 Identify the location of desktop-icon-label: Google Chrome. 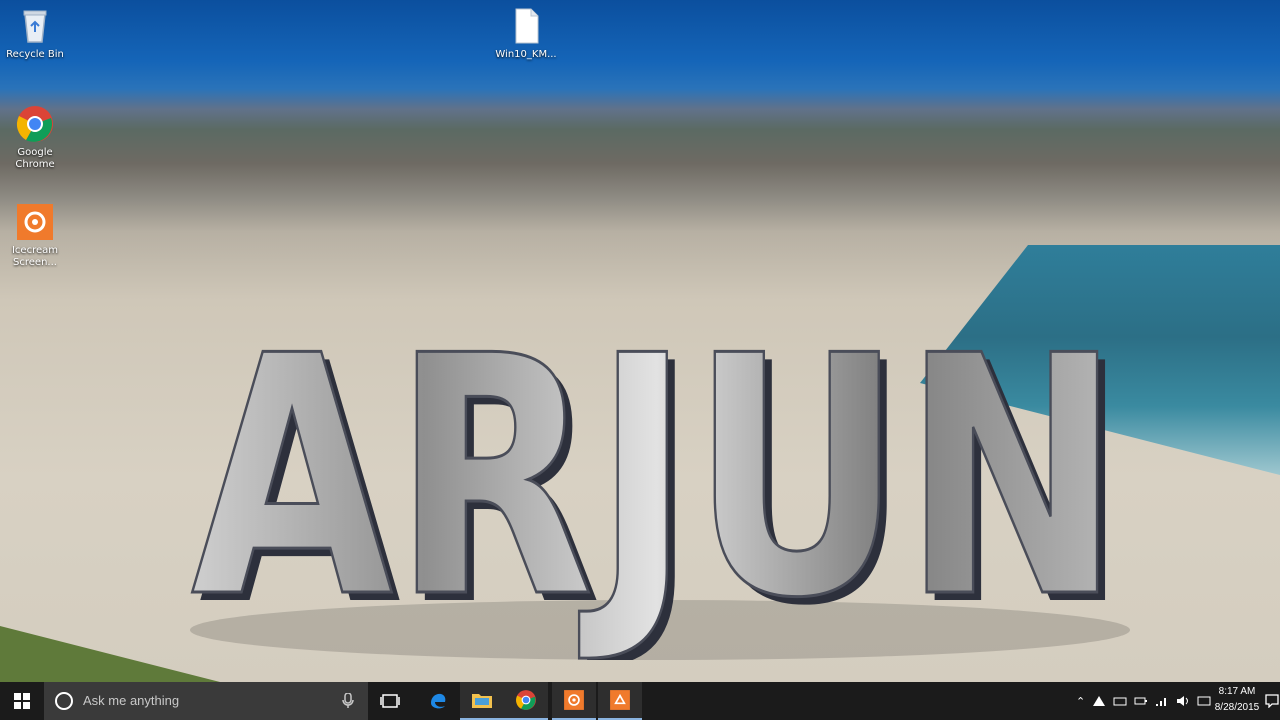
(35, 158).